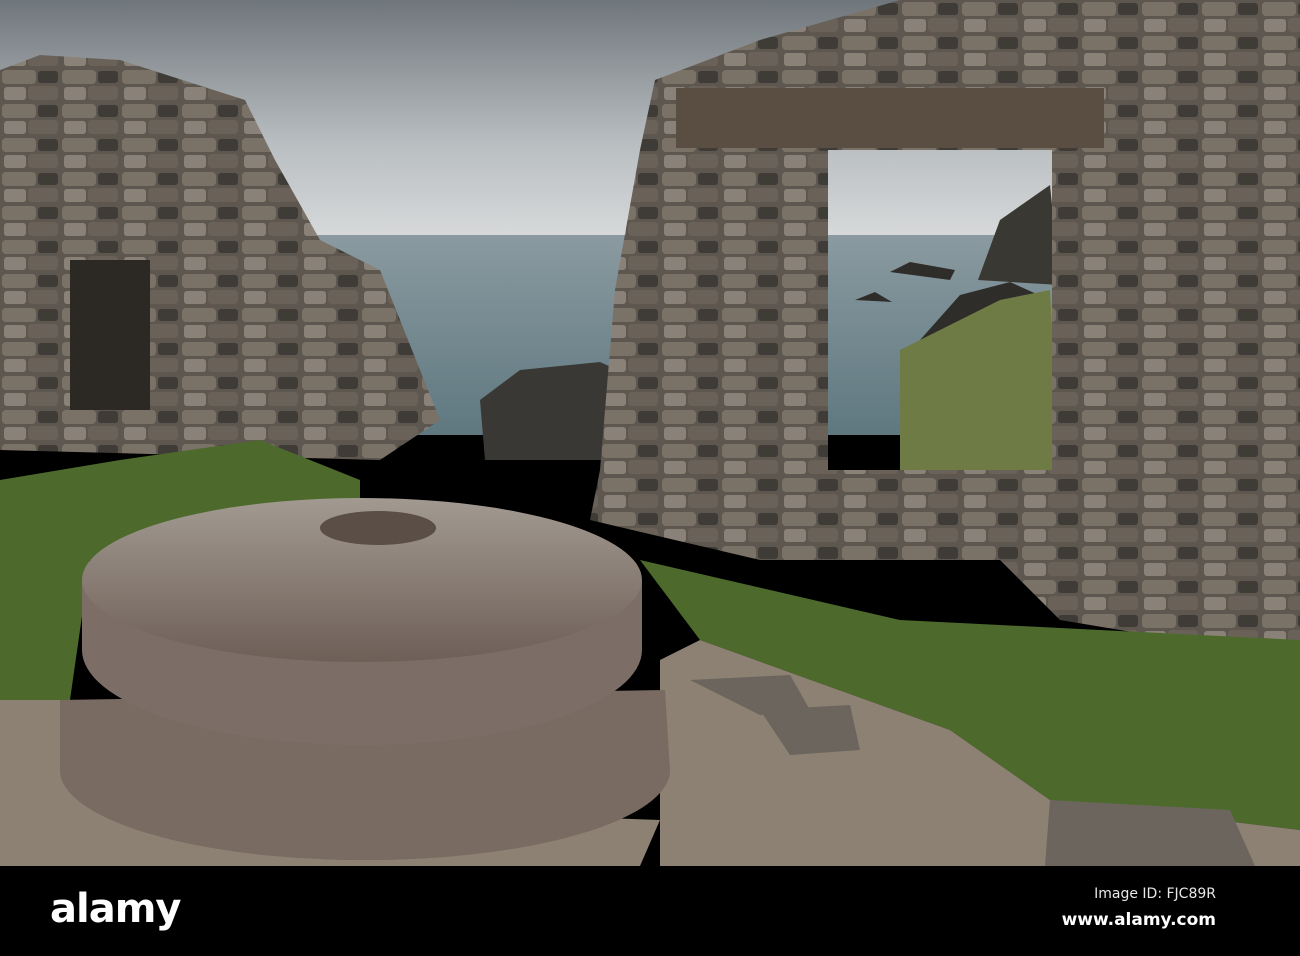 The image size is (1300, 956). What do you see at coordinates (1138, 920) in the screenshot?
I see `site-url: www.alamy.com` at bounding box center [1138, 920].